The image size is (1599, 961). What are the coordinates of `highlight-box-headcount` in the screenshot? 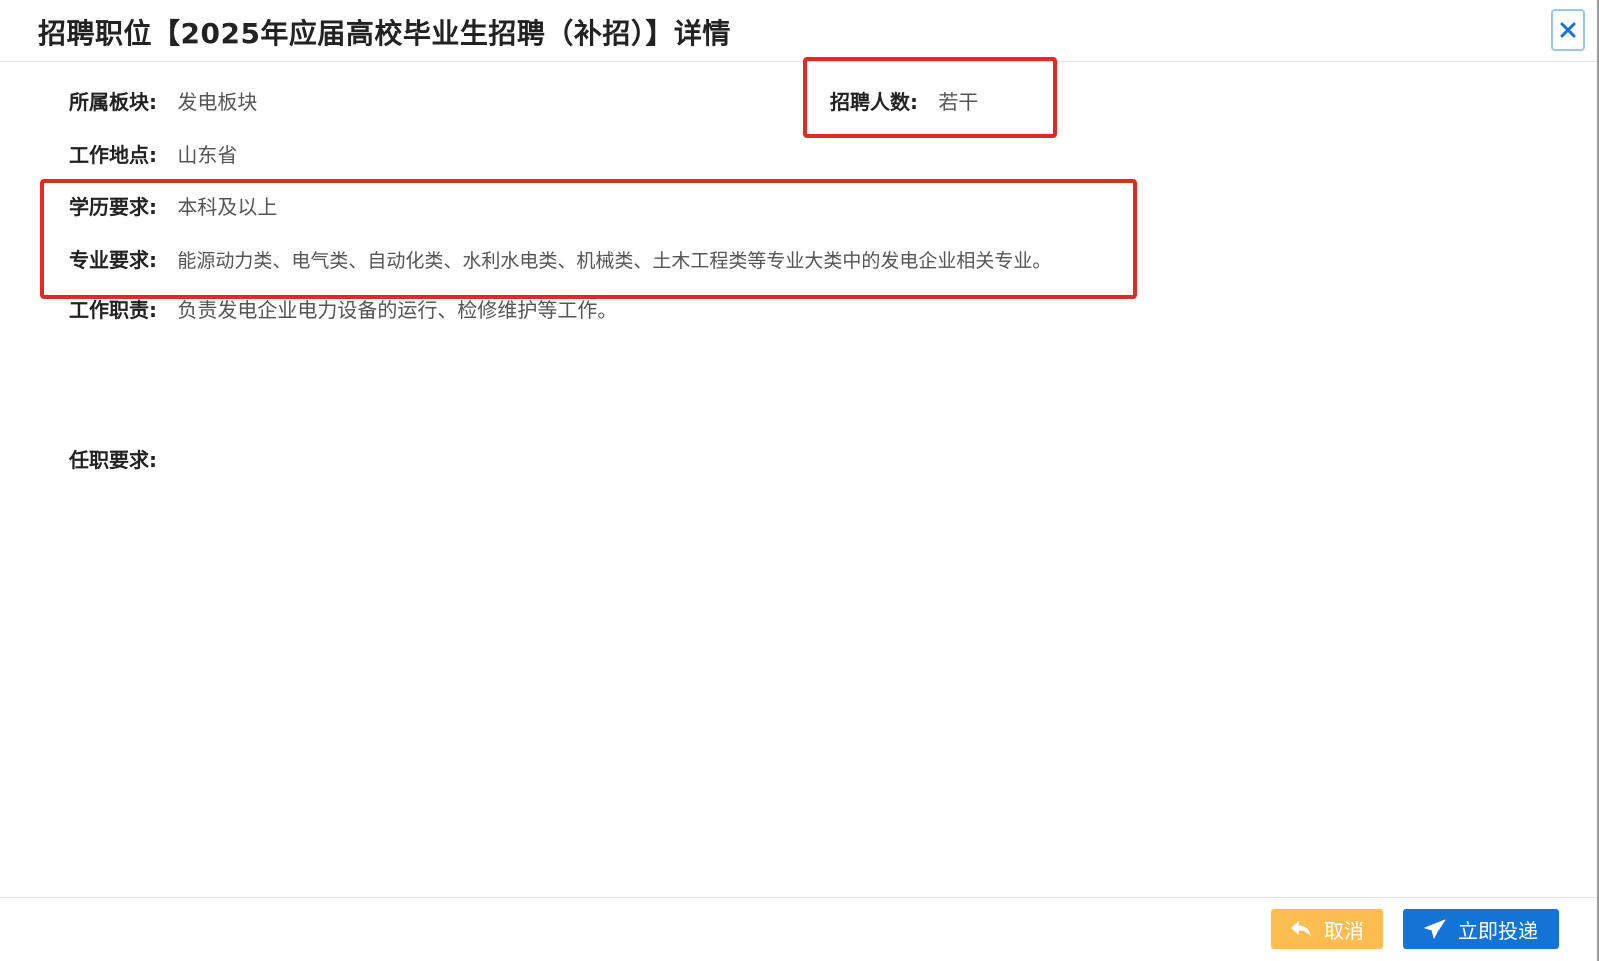 It's located at (930, 97).